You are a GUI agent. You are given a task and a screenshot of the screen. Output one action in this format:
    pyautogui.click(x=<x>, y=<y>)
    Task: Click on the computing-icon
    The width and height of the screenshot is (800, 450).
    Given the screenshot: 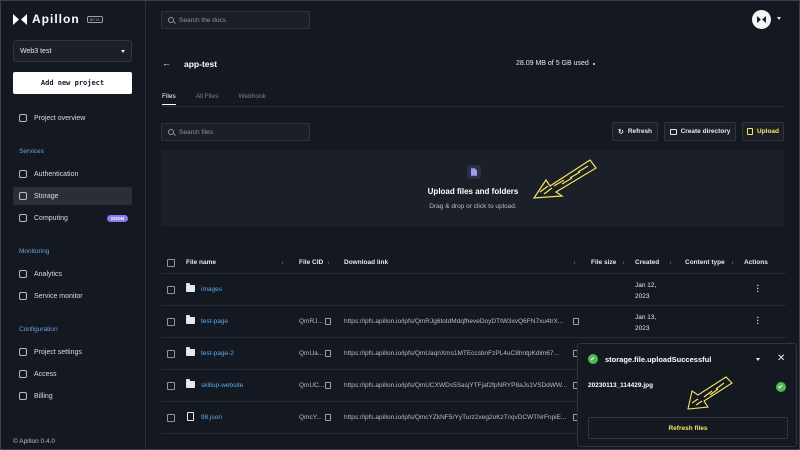 What is the action you would take?
    pyautogui.click(x=23, y=218)
    